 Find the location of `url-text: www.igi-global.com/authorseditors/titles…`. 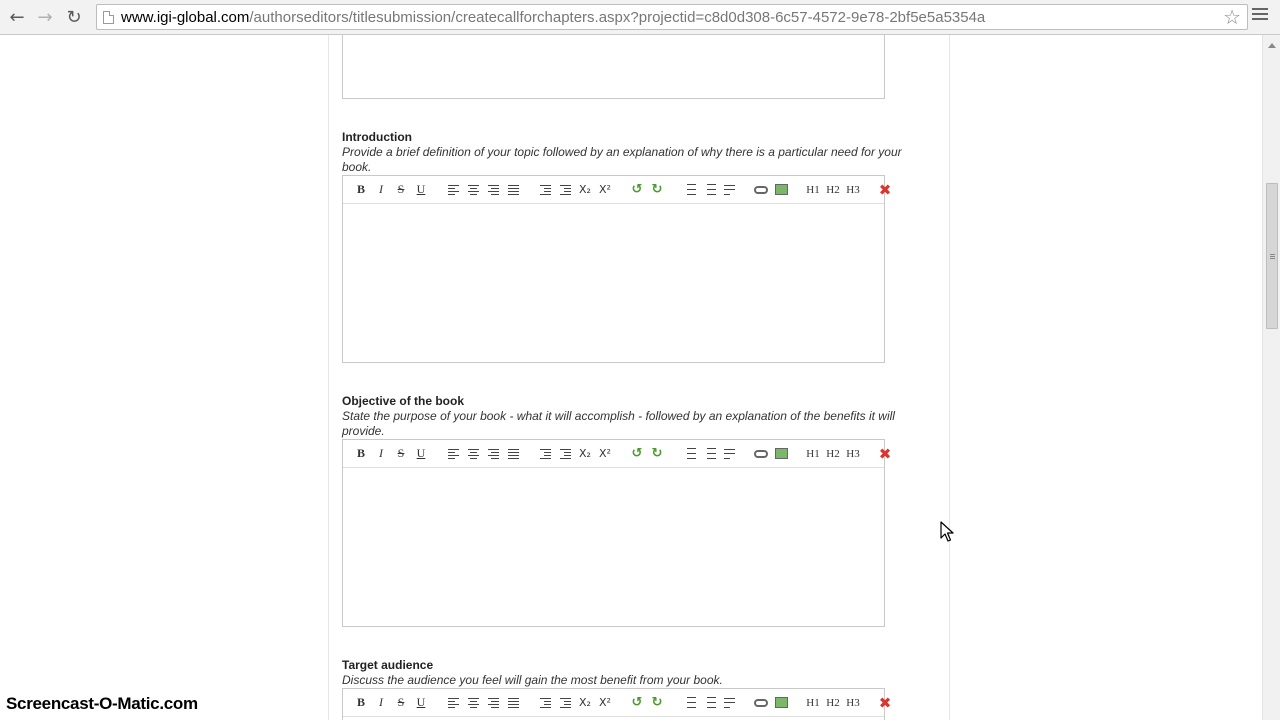

url-text: www.igi-global.com/authorseditors/titles… is located at coordinates (553, 17).